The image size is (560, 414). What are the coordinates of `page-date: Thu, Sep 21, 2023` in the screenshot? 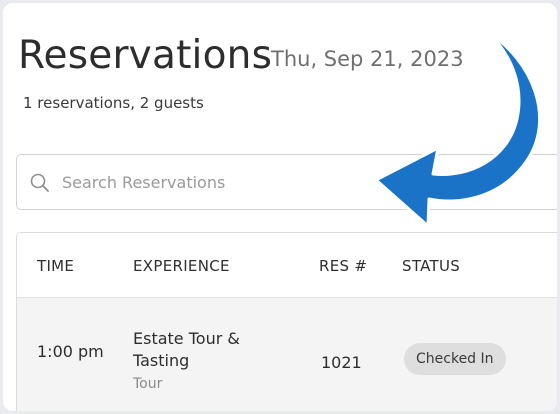 It's located at (367, 59).